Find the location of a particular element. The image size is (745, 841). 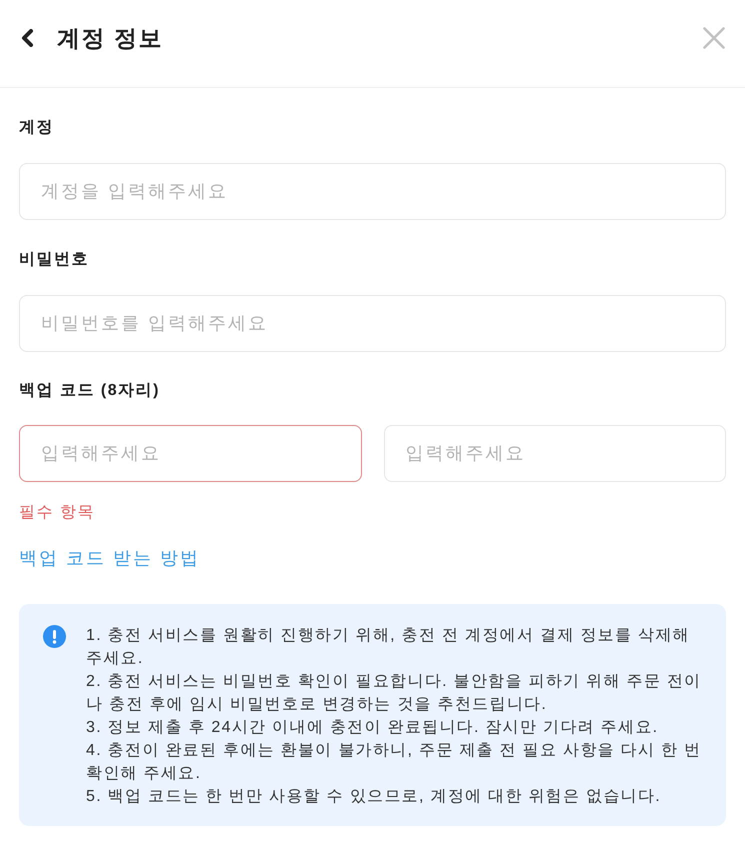

input-field: 입력해주세요 is located at coordinates (190, 453).